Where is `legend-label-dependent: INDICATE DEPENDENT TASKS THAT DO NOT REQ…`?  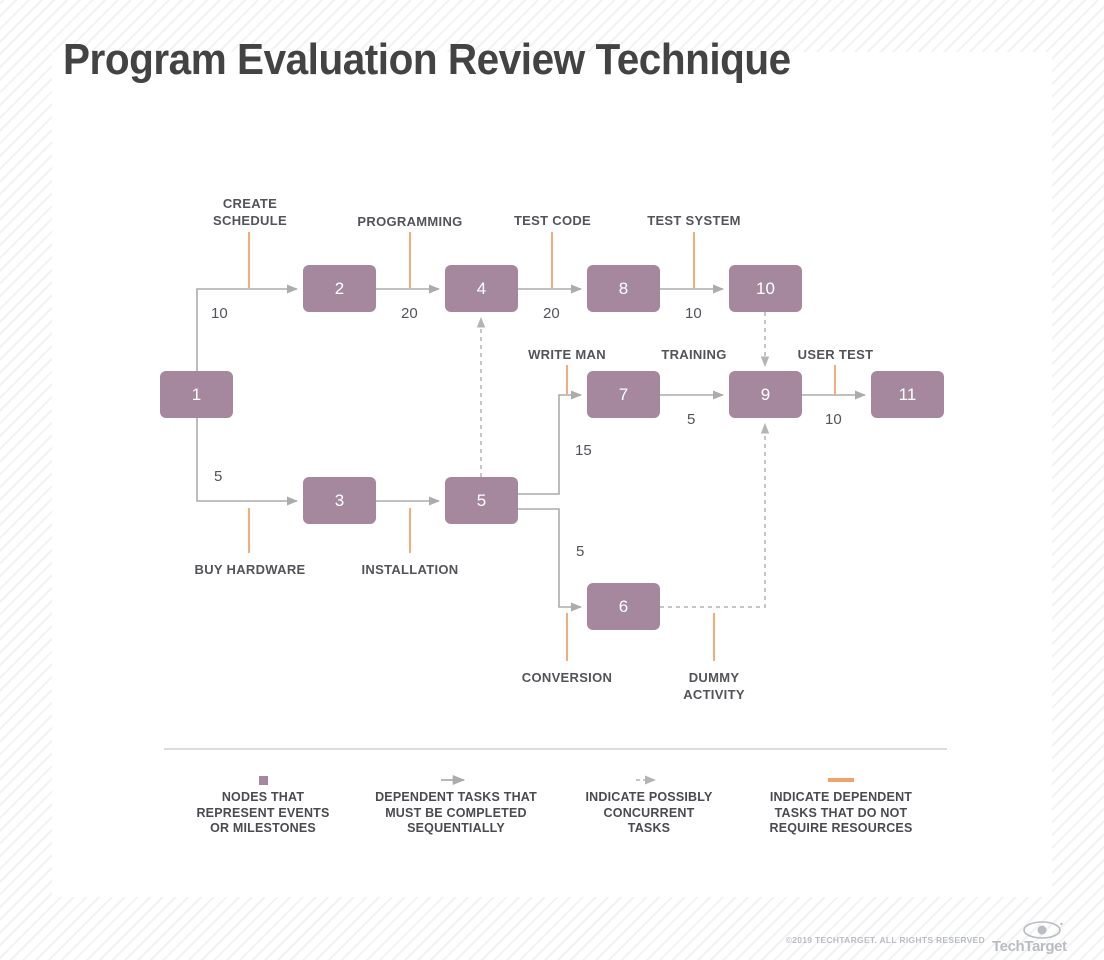 legend-label-dependent: INDICATE DEPENDENT TASKS THAT DO NOT REQ… is located at coordinates (841, 812).